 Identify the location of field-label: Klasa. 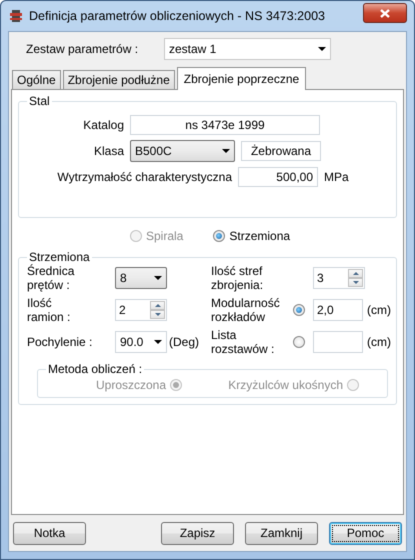
(108, 151).